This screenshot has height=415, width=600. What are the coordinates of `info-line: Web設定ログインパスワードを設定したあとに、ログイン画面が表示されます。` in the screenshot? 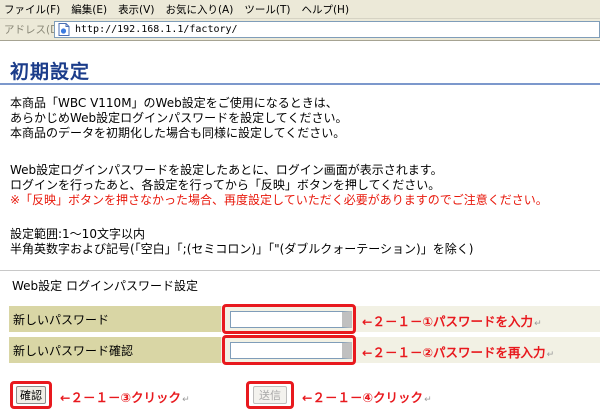 It's located at (226, 170).